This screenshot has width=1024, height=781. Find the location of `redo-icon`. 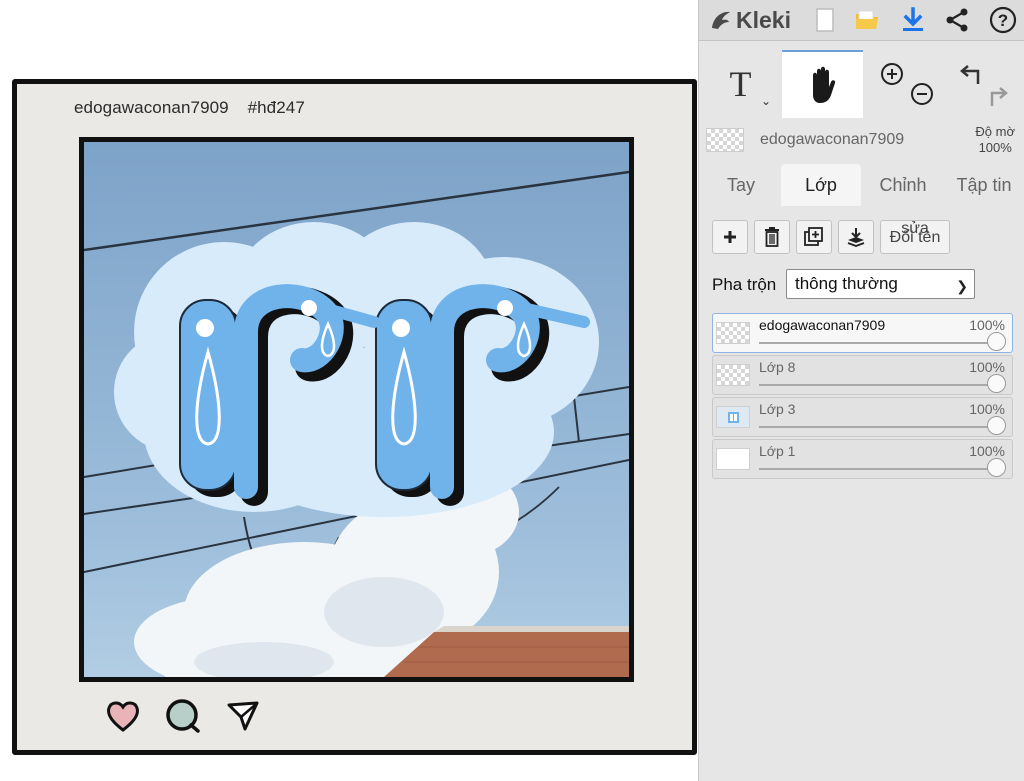

redo-icon is located at coordinates (999, 96).